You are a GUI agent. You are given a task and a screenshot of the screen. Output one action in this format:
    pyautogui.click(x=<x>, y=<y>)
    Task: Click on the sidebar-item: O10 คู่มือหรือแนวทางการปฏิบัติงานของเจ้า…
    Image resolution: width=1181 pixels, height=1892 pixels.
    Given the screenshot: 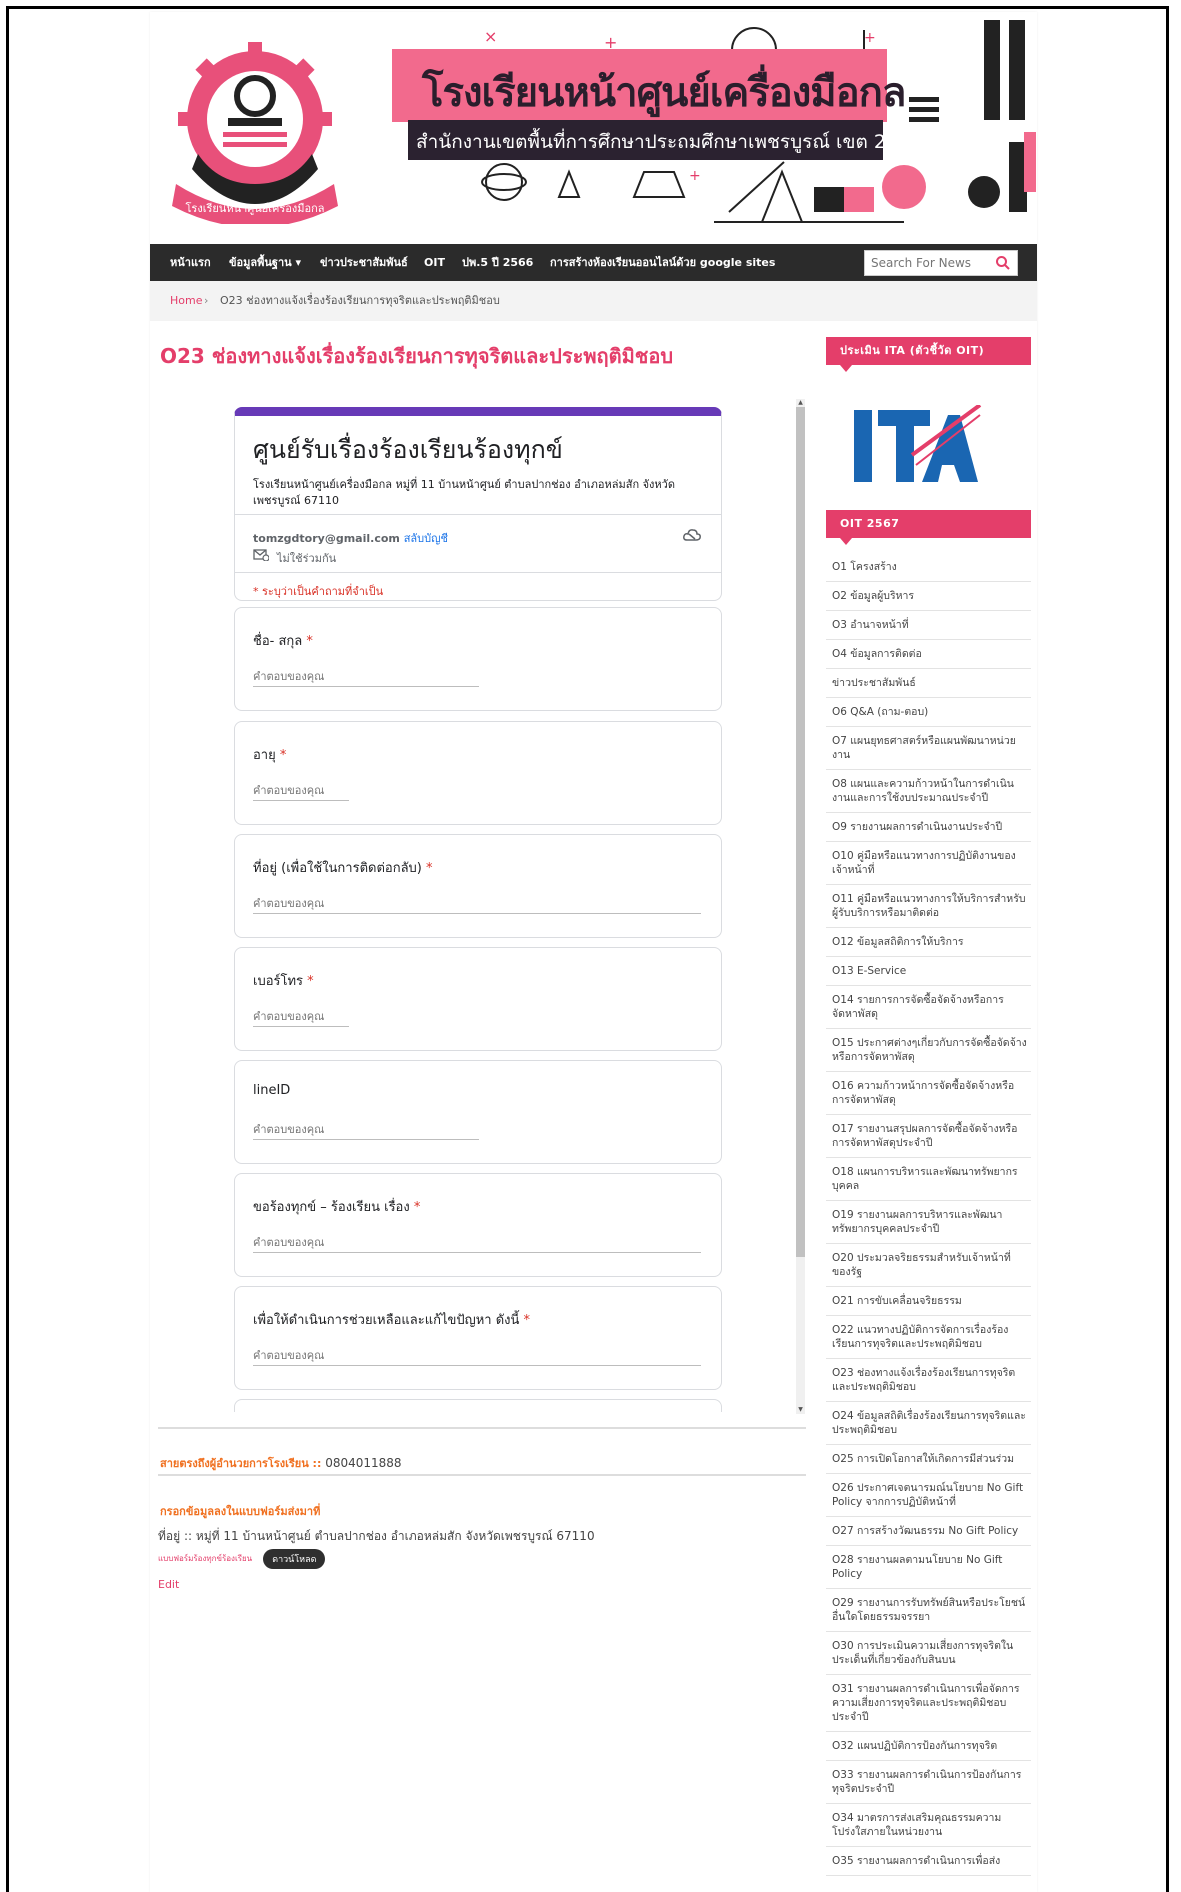 What is the action you would take?
    pyautogui.click(x=928, y=863)
    